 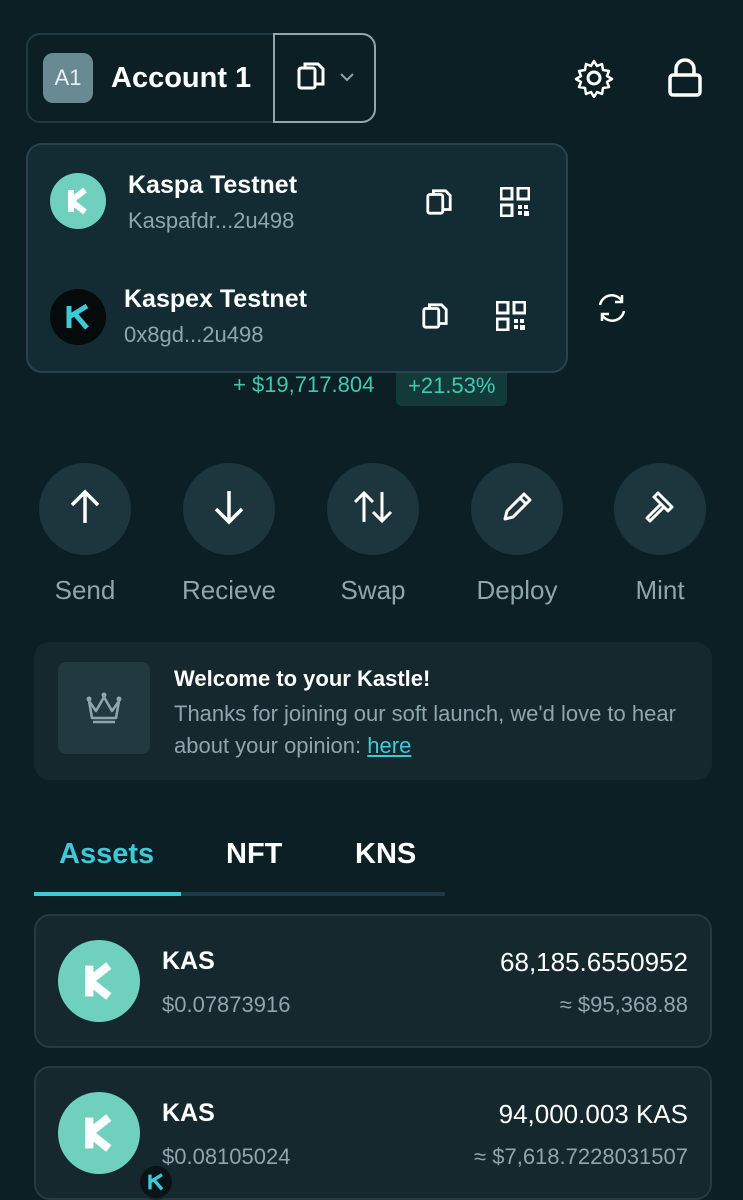 I want to click on swap-label: Swap, so click(x=373, y=590).